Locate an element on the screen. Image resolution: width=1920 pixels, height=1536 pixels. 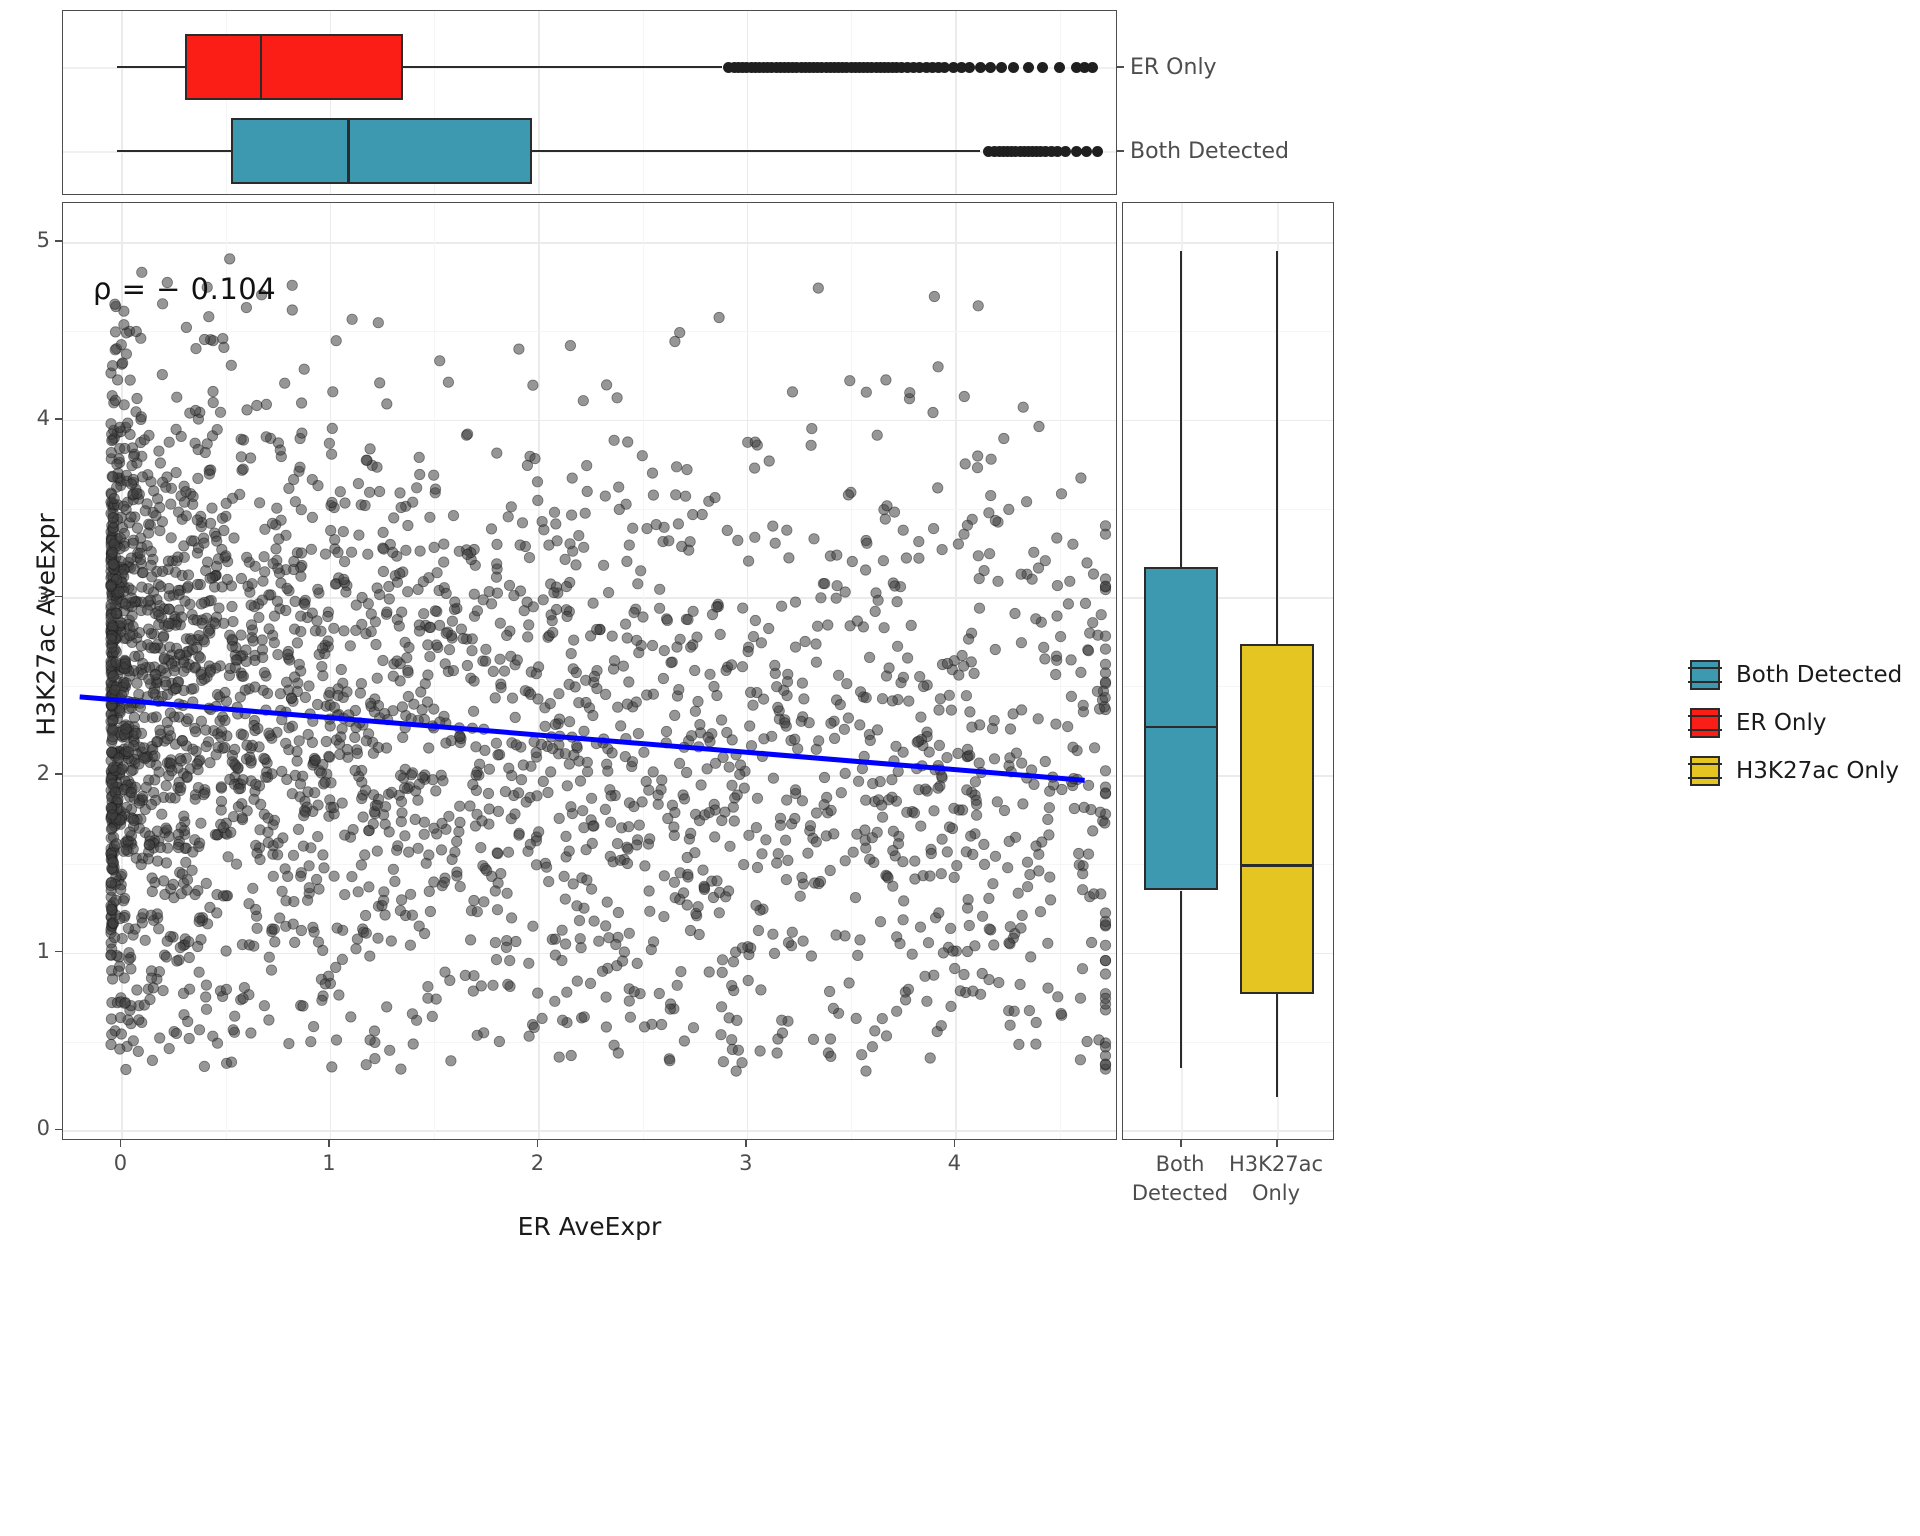
legend: Both Detected ER Only H3K27ac Only is located at coordinates (1804, 727).